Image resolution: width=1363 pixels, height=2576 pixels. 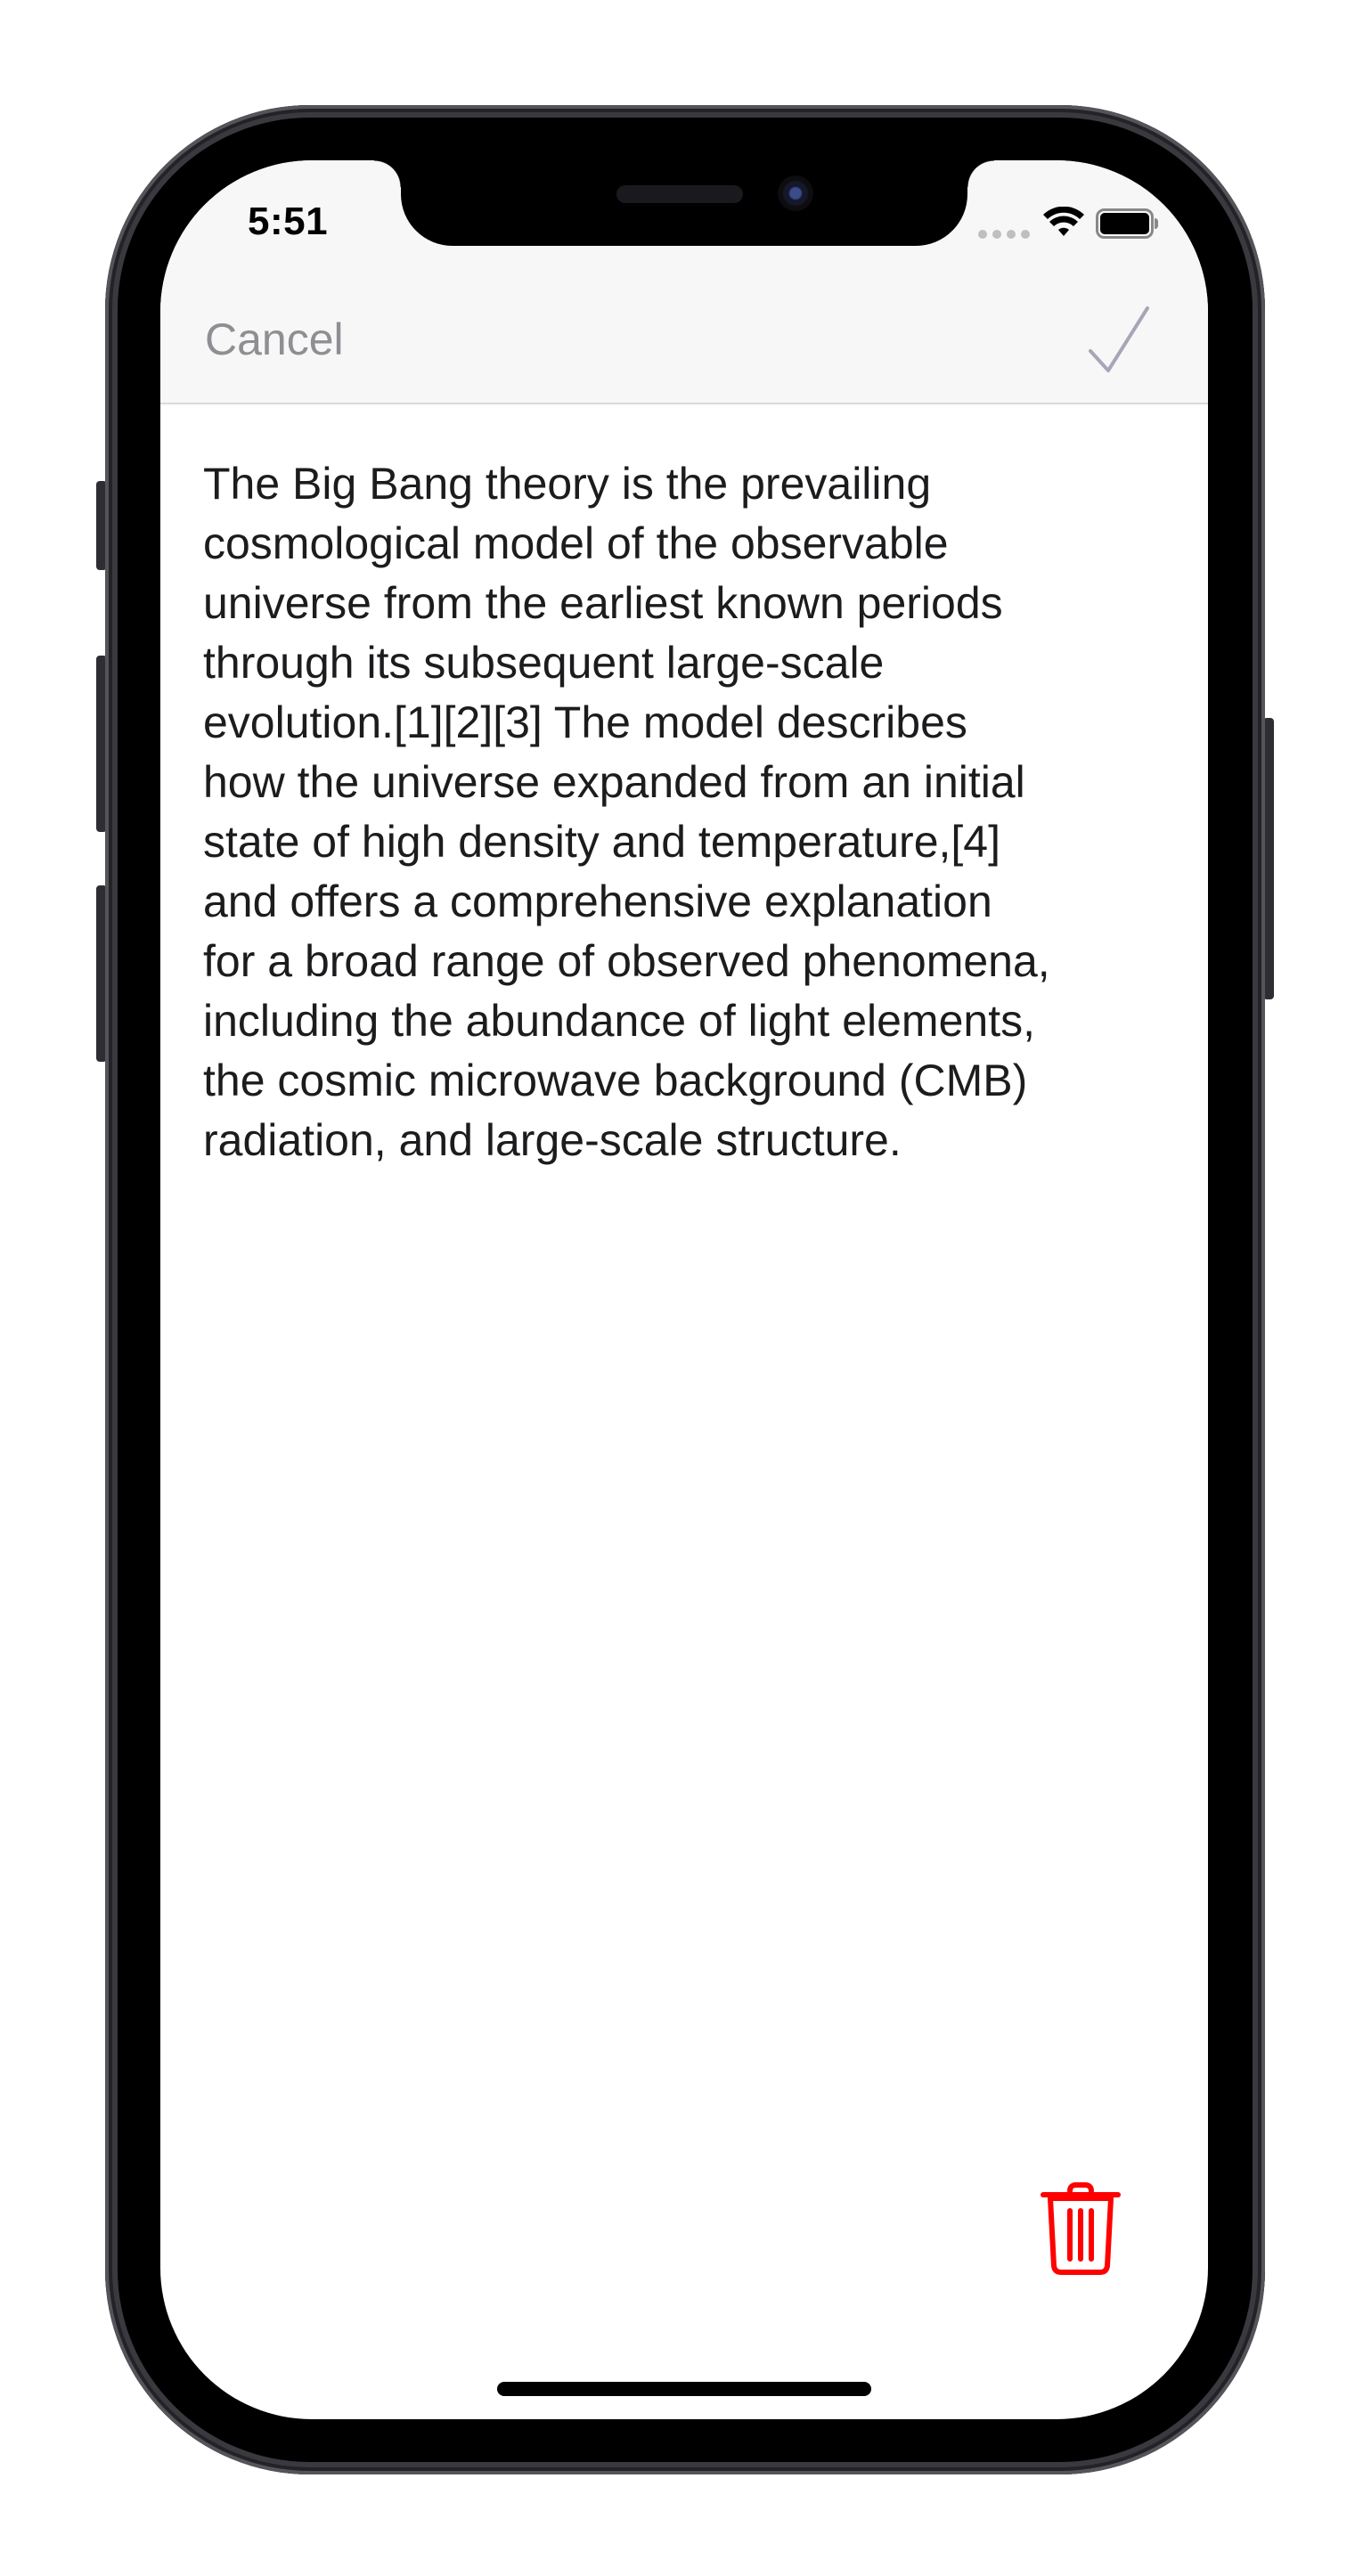 I want to click on notch, so click(x=684, y=203).